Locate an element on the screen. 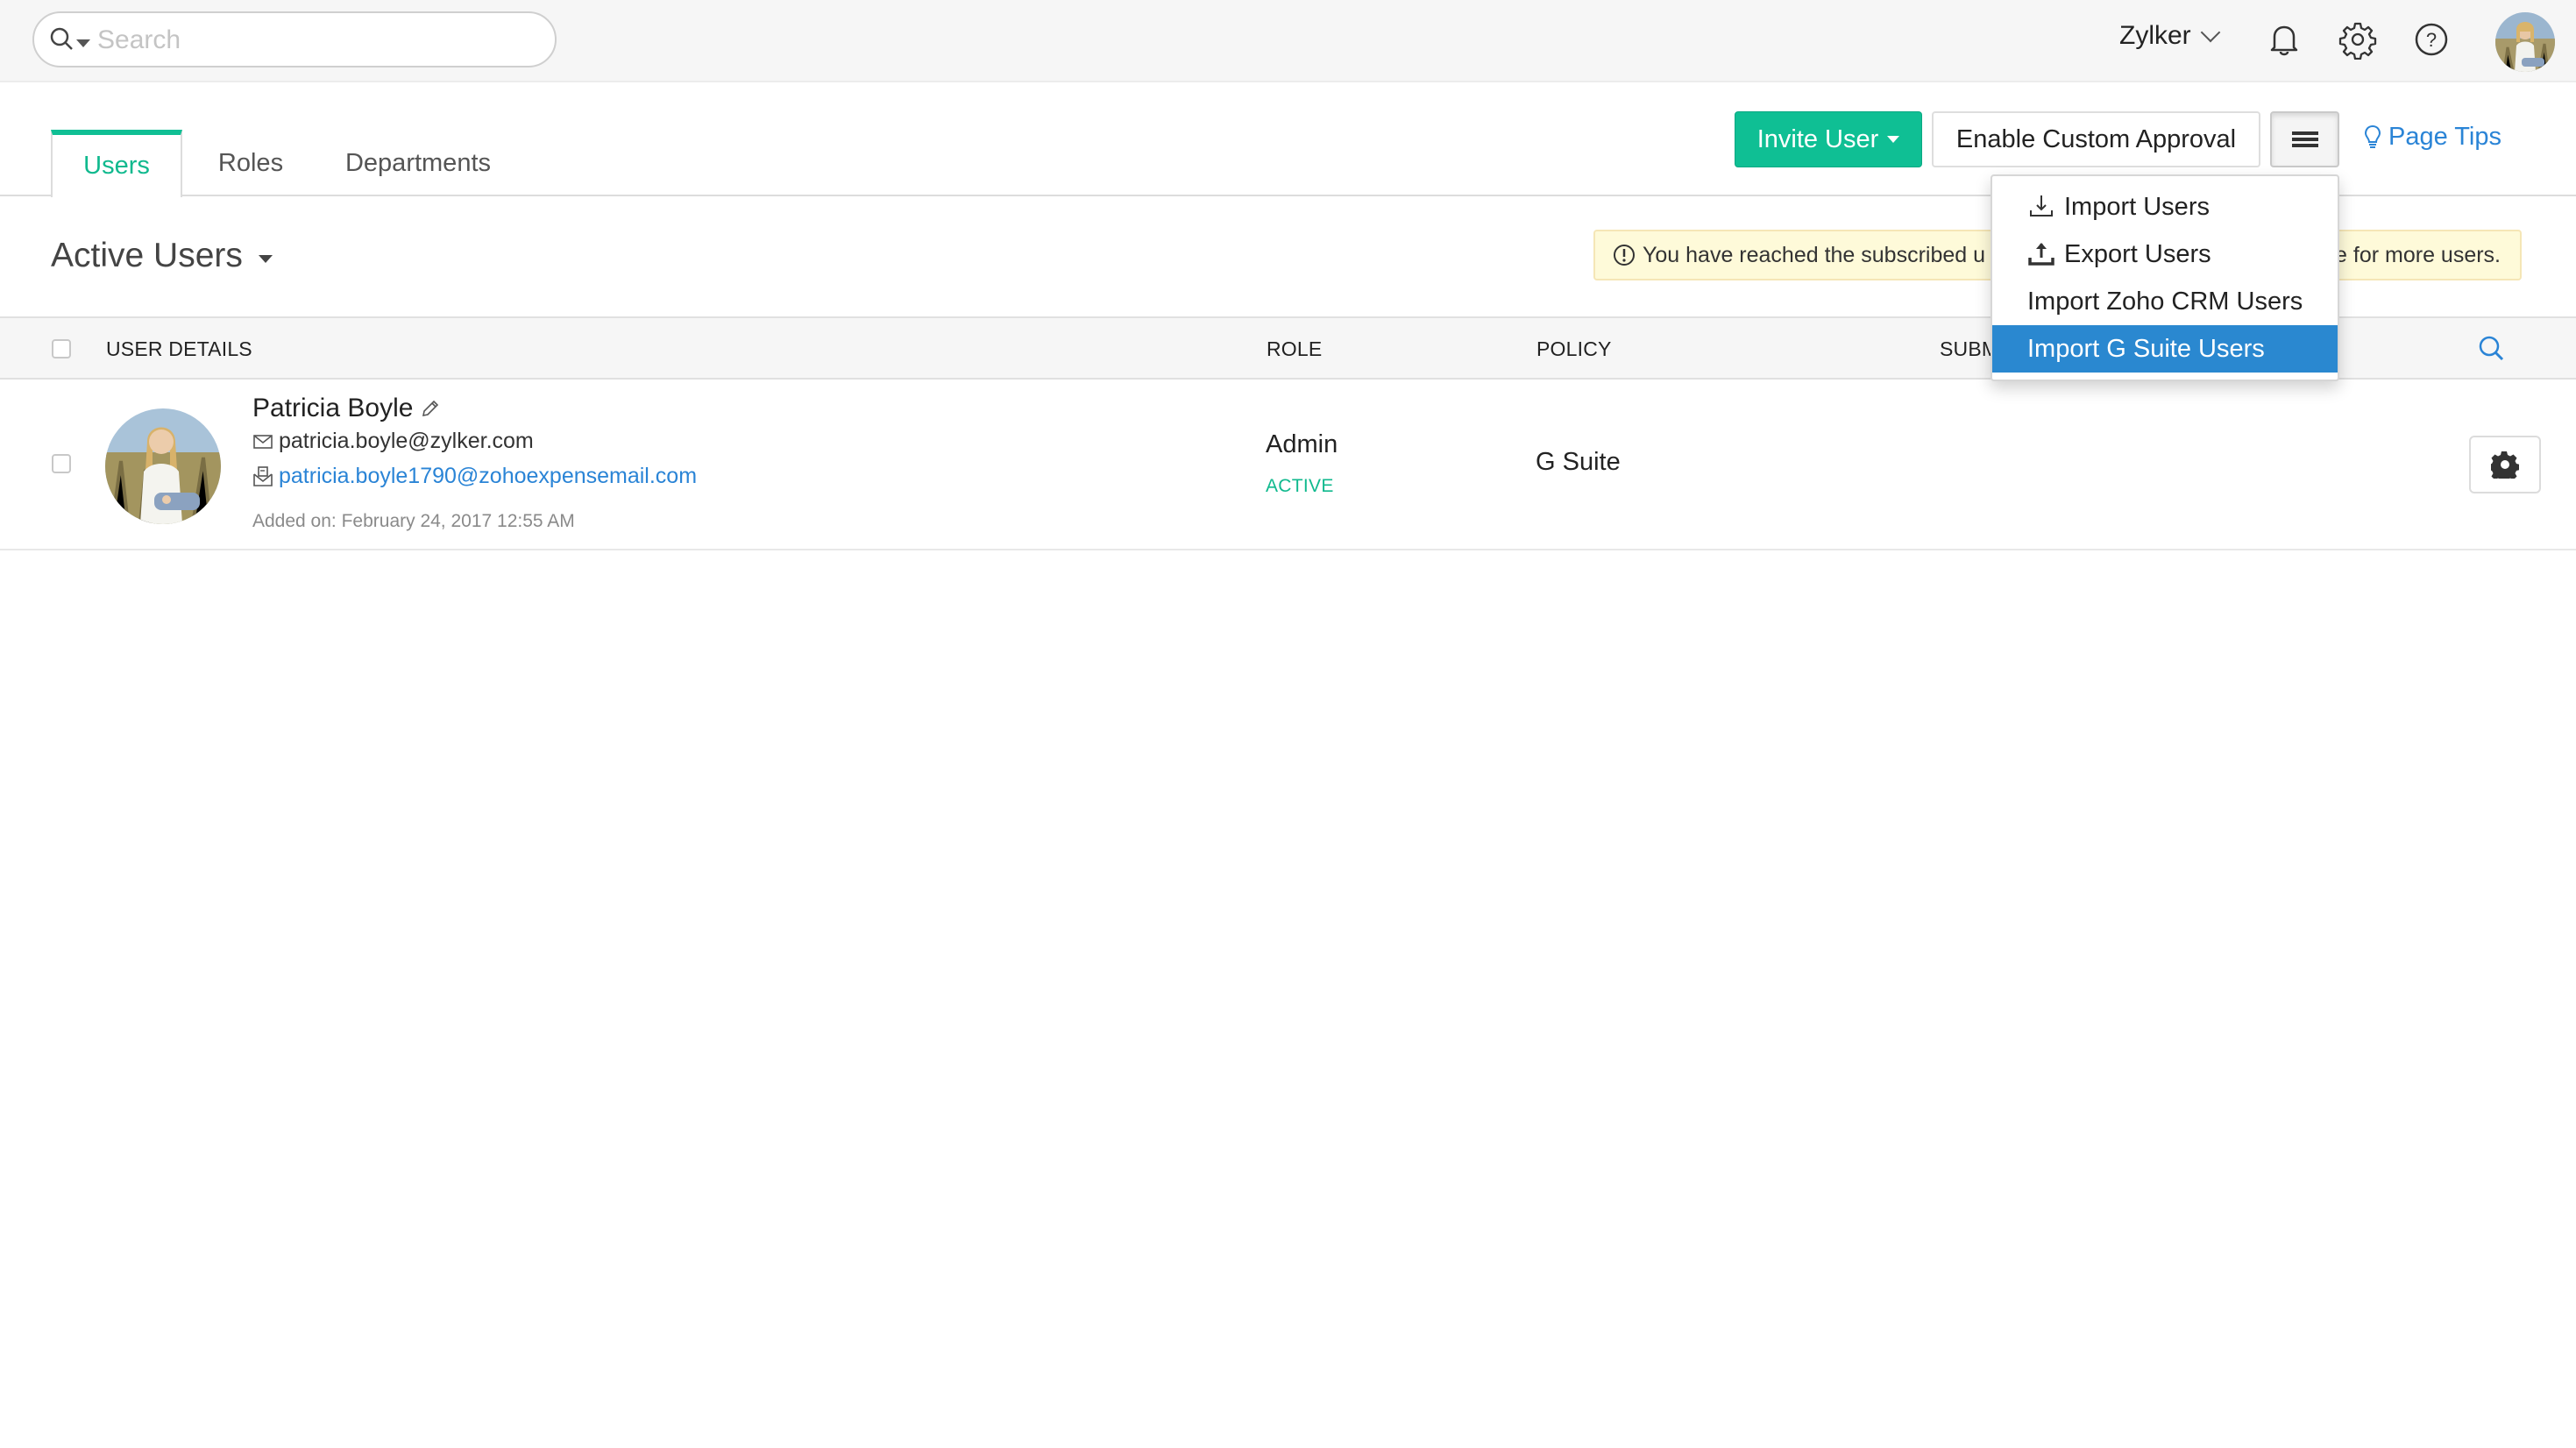  global-search is located at coordinates (294, 39).